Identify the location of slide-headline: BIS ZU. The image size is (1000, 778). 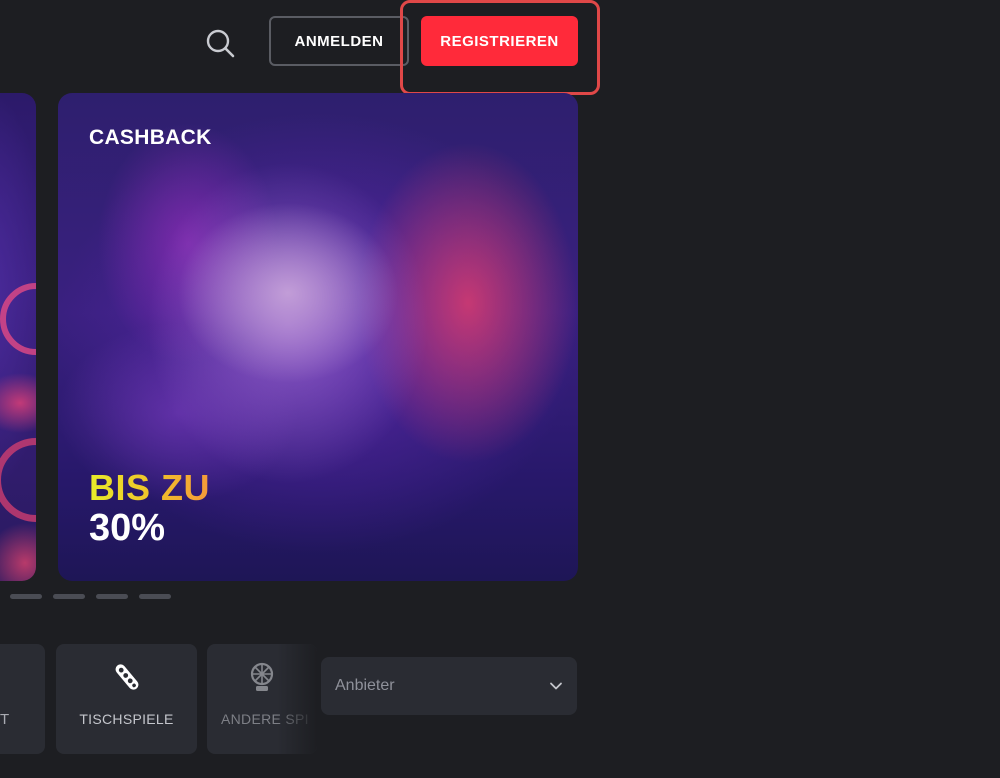
(150, 487).